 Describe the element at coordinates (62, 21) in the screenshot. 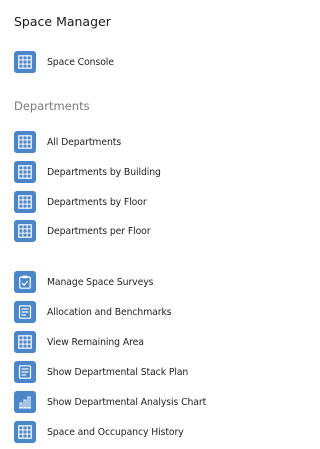

I see `page-title: Space Manager` at that location.